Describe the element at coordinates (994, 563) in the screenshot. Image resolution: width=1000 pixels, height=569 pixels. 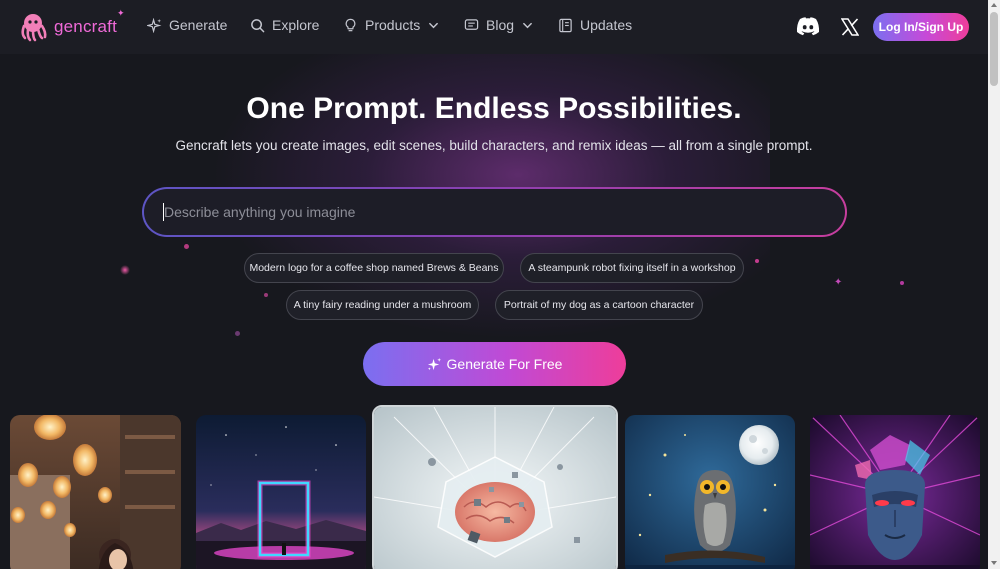
I see `scroll-down-arrow-icon` at that location.